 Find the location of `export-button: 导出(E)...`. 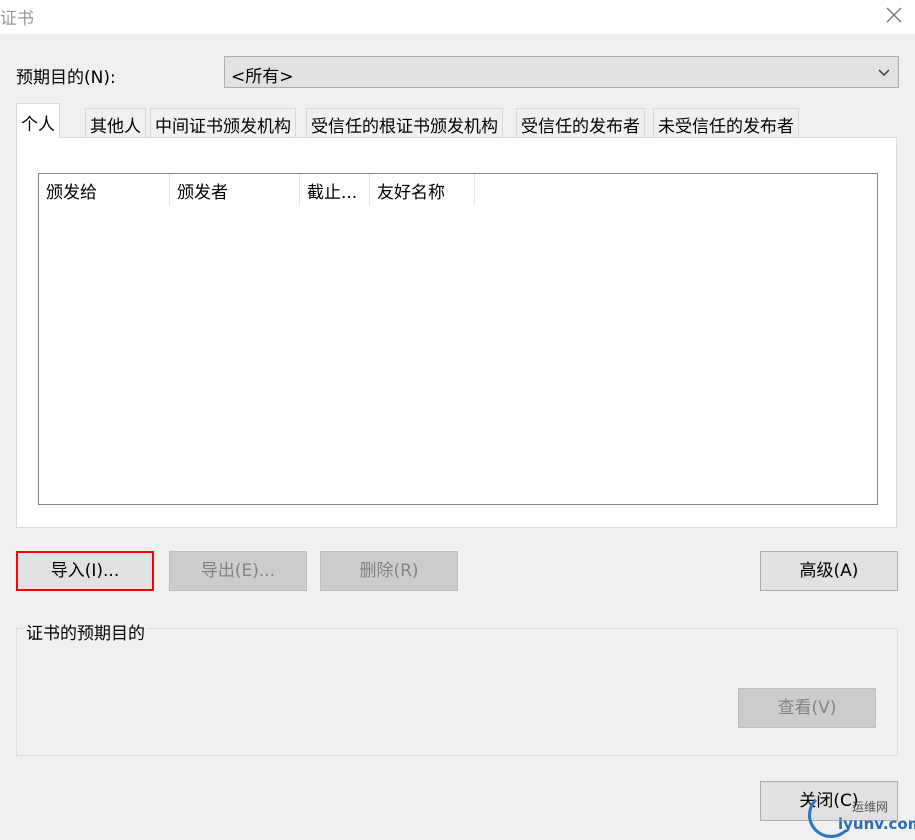

export-button: 导出(E)... is located at coordinates (238, 571).